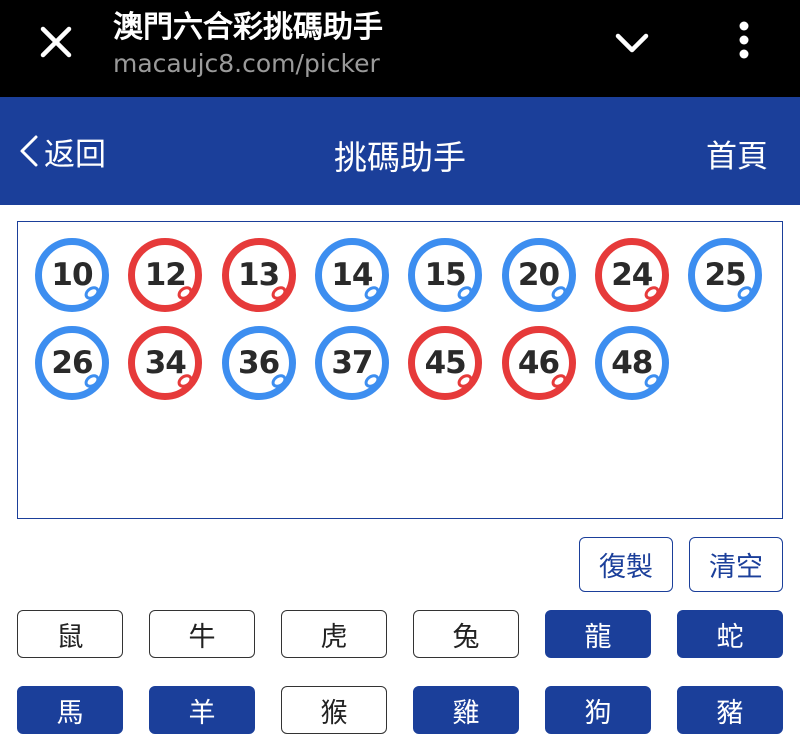  I want to click on more-vert-icon, so click(744, 40).